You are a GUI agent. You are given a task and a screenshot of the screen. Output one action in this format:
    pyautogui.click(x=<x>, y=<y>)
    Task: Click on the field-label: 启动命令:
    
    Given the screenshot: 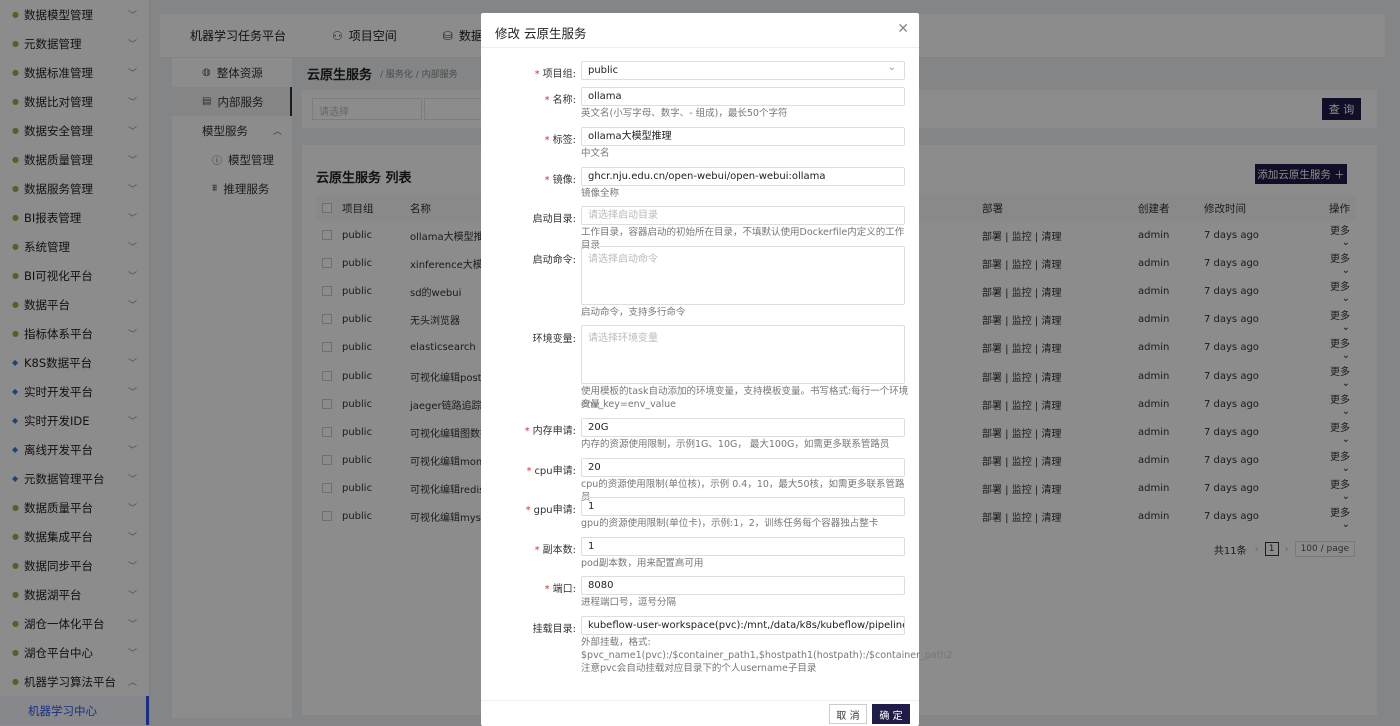 What is the action you would take?
    pyautogui.click(x=554, y=260)
    